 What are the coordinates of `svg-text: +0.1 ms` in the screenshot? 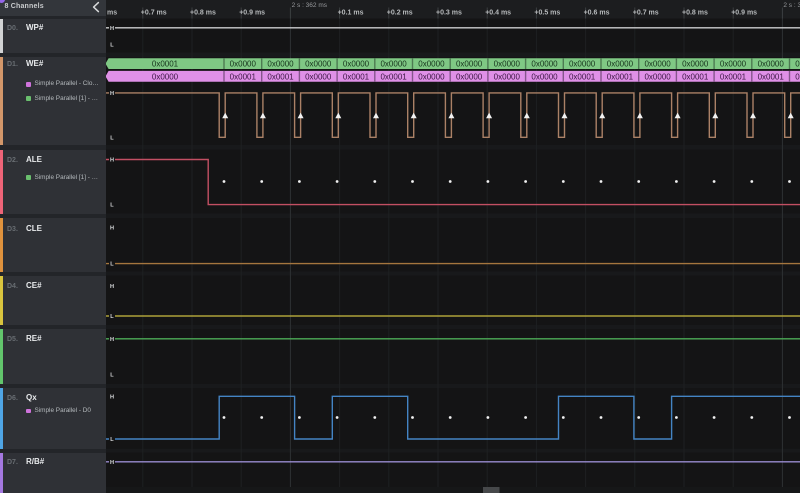 It's located at (351, 12).